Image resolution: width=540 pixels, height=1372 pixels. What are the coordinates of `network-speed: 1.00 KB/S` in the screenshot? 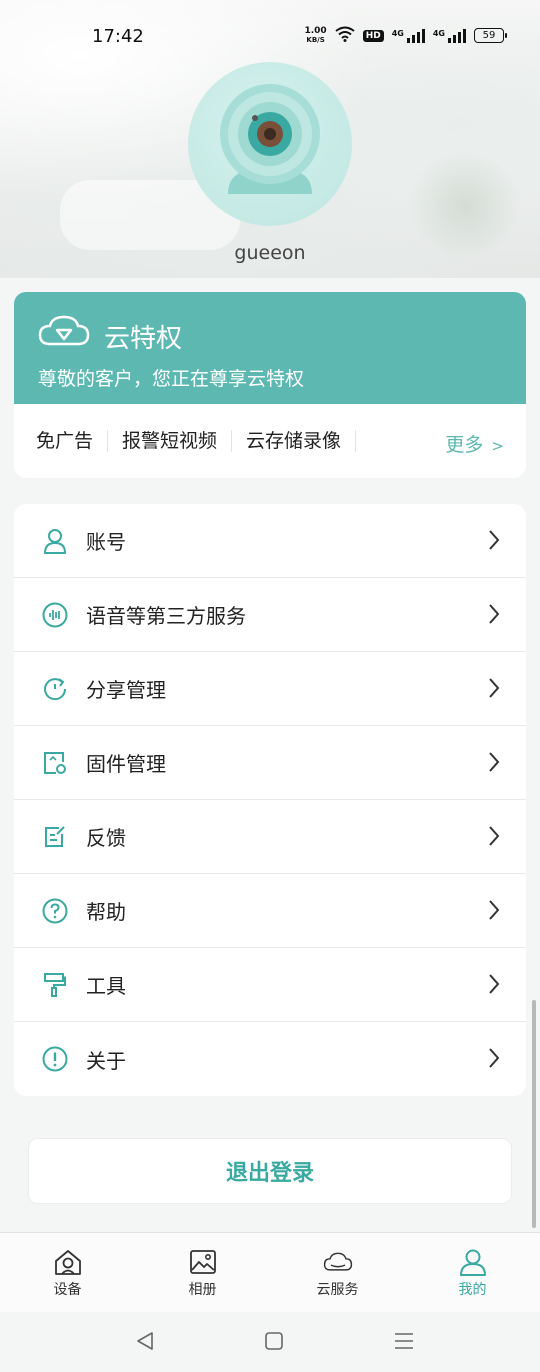 It's located at (315, 35).